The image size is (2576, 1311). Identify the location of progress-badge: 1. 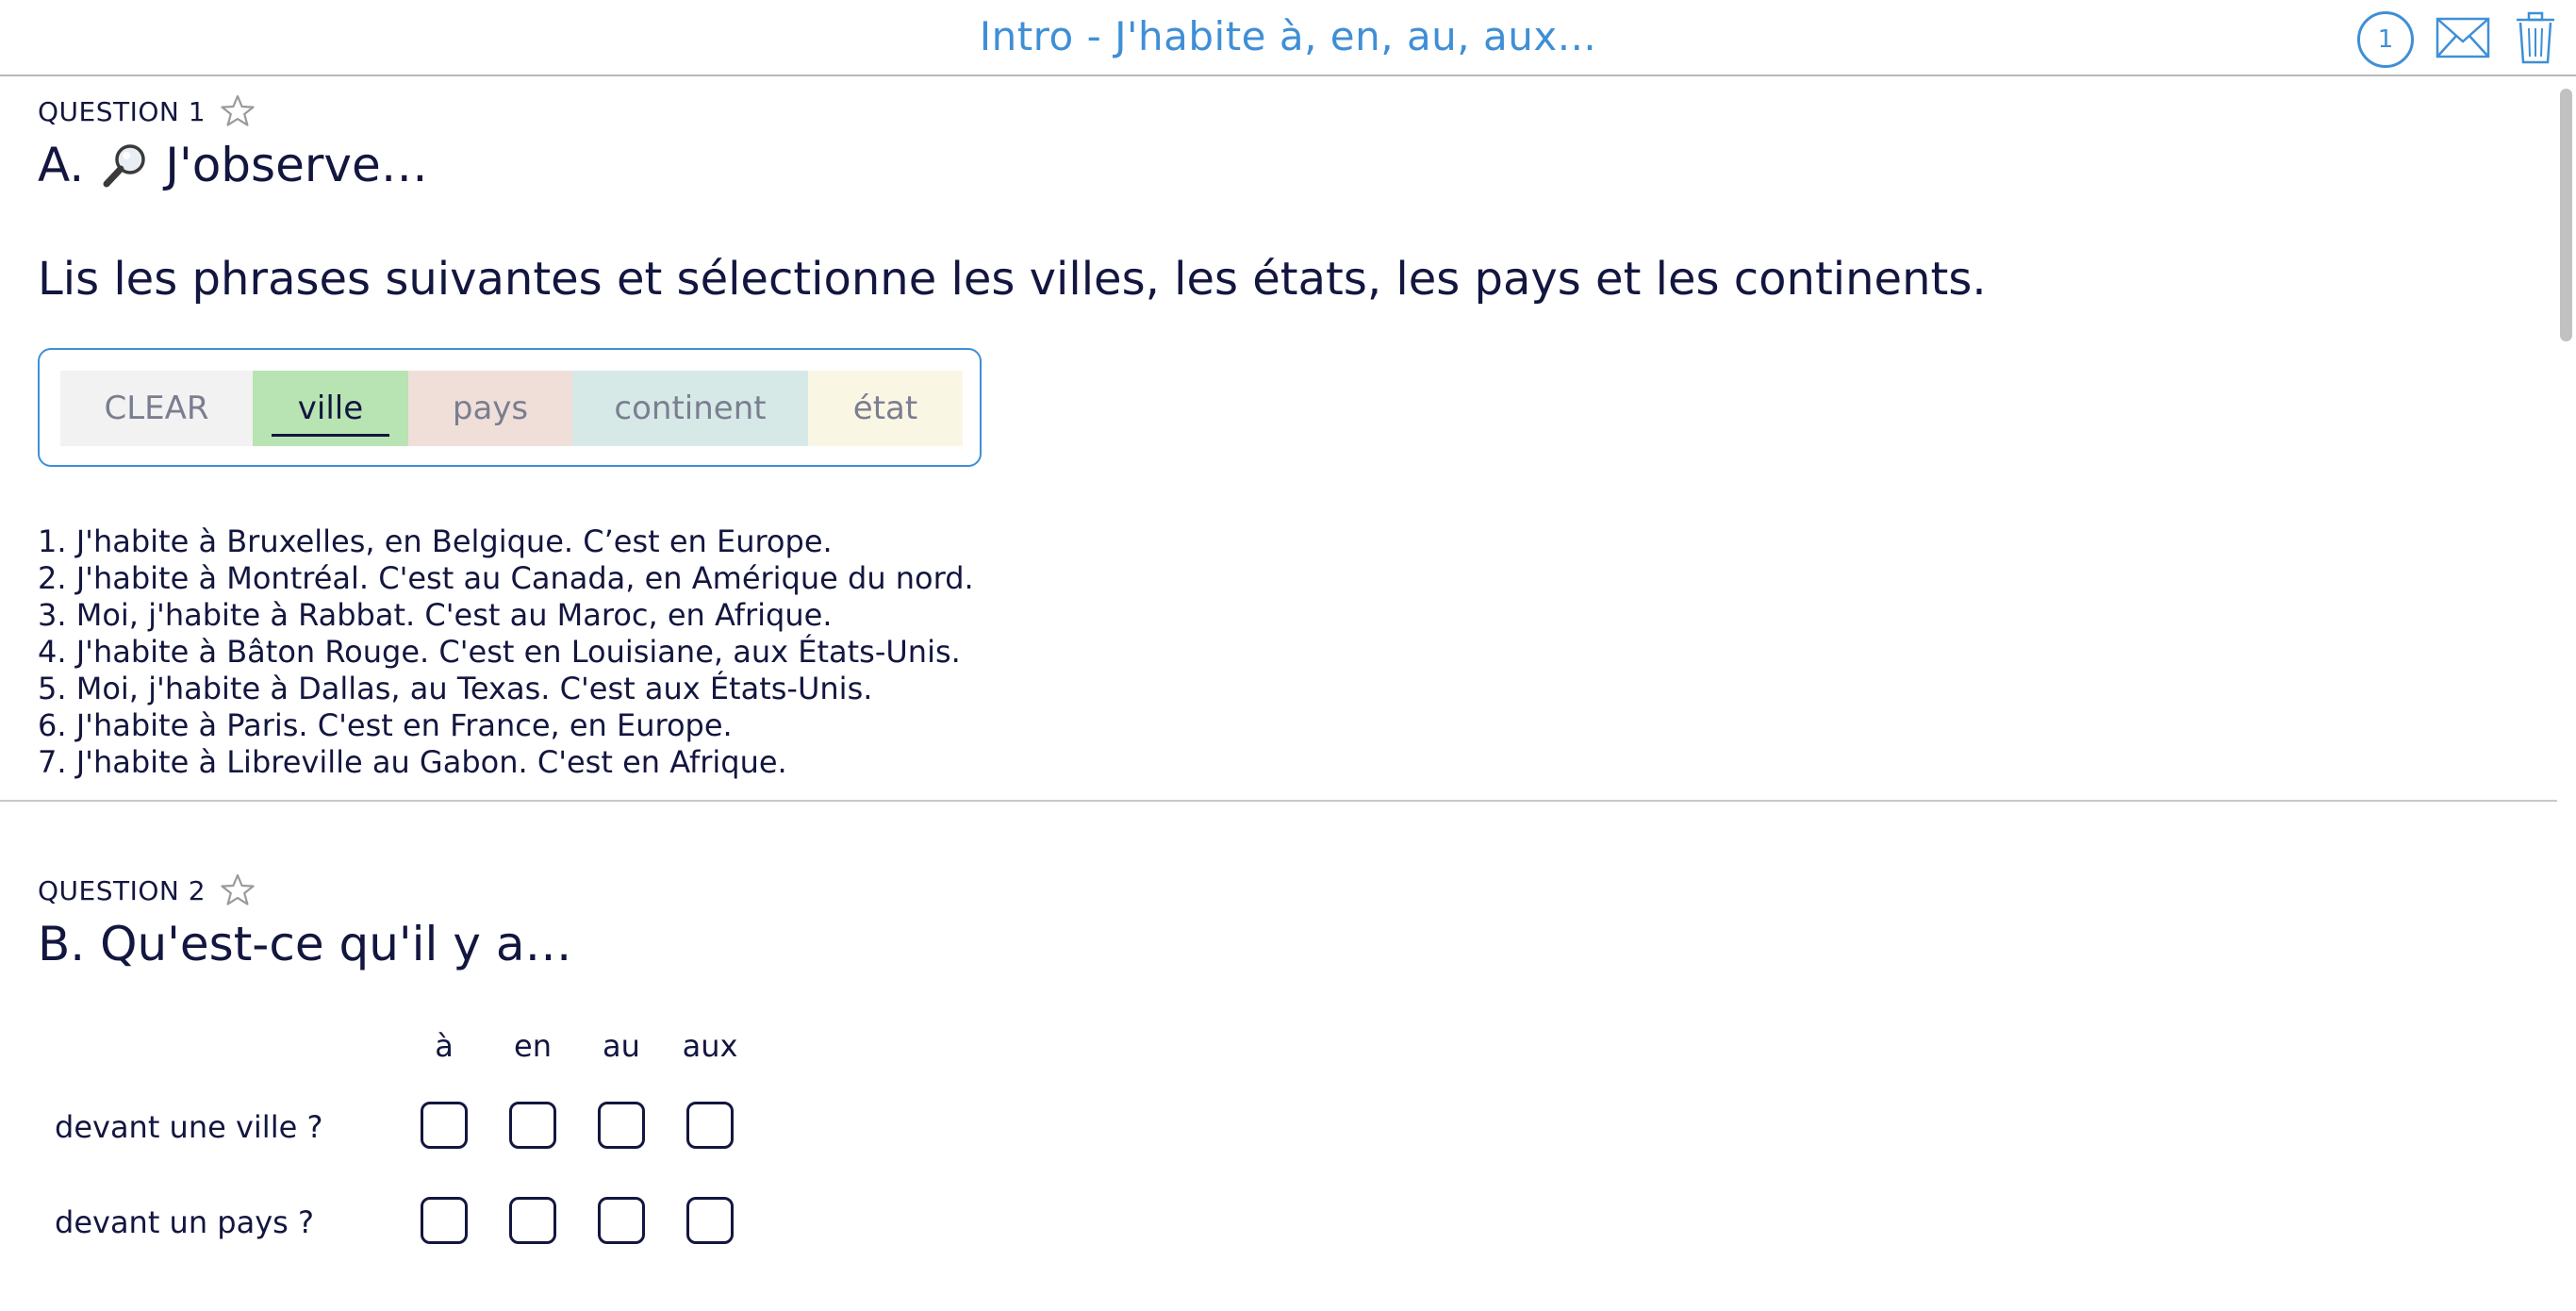
(2385, 39).